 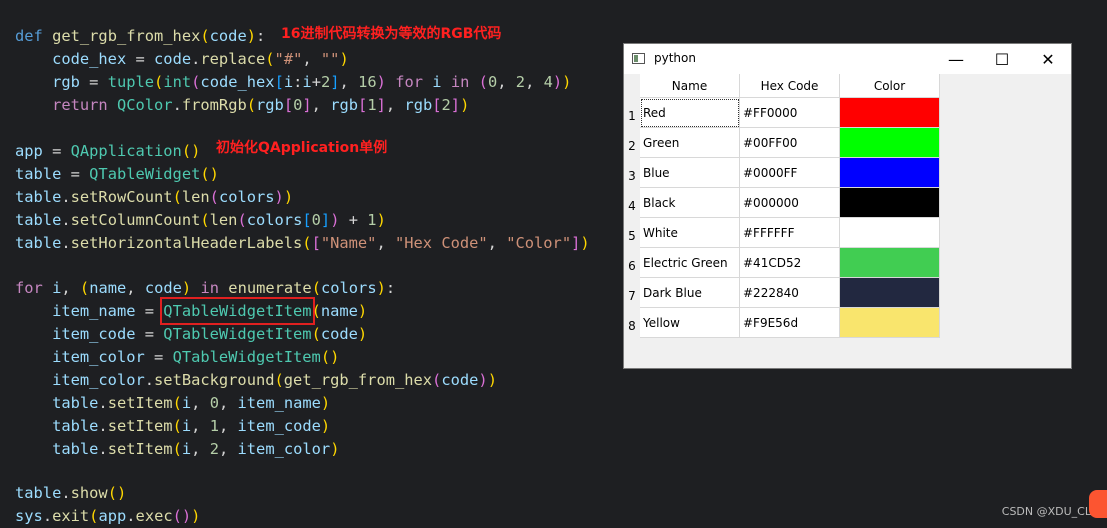 What do you see at coordinates (302, 148) in the screenshot?
I see `annotation-init-app: 初始化QApplication单例` at bounding box center [302, 148].